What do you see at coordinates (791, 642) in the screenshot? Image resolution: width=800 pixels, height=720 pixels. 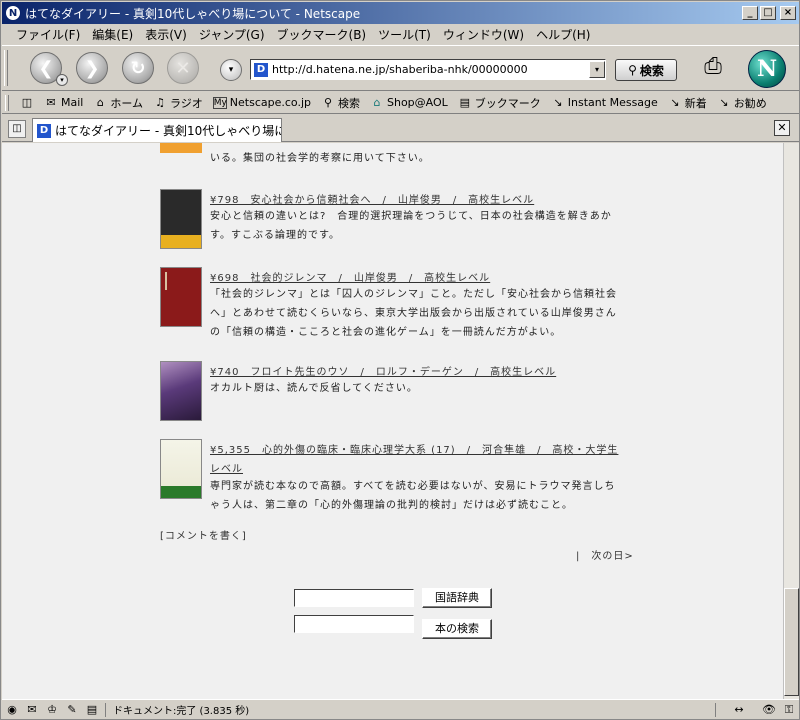 I see `scrollbar-thumb` at bounding box center [791, 642].